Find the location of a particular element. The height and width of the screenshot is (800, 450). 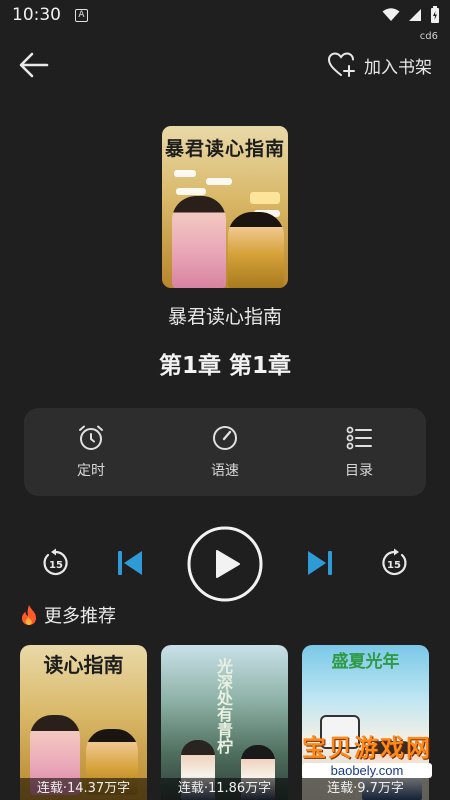

card-cover-text: 盛夏光年 is located at coordinates (365, 662).